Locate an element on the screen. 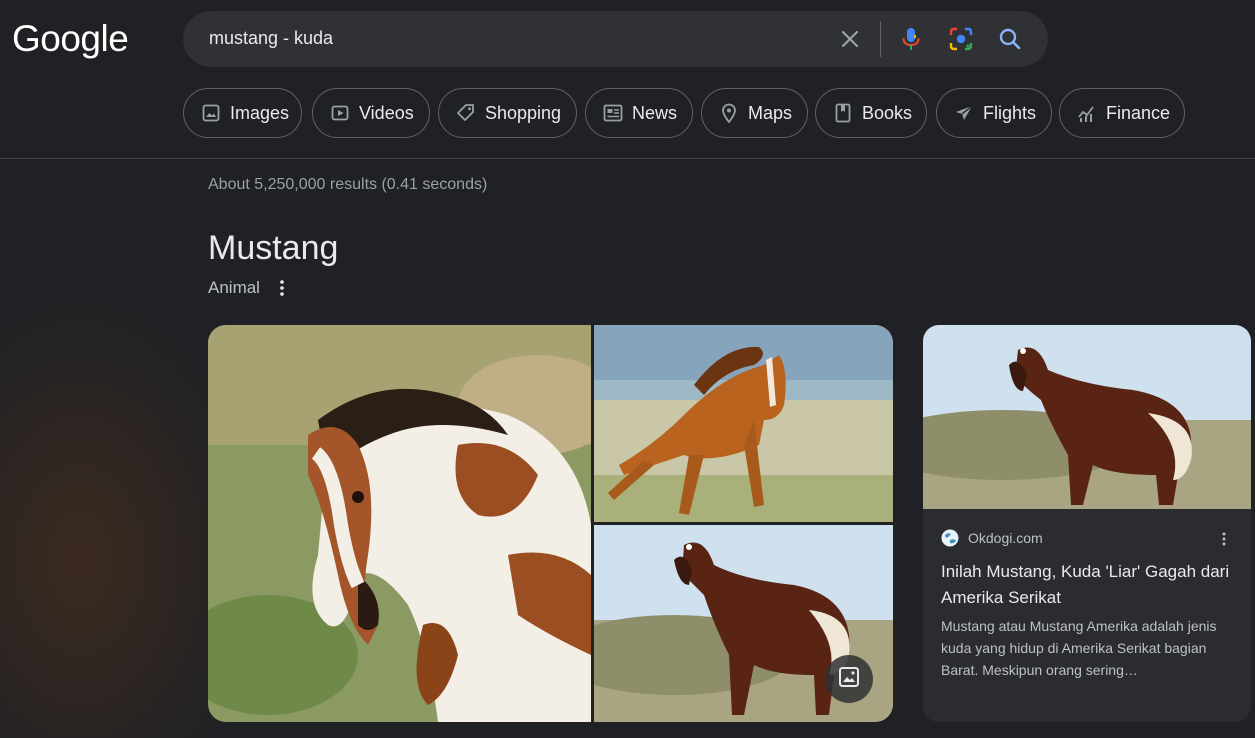  more-images-button is located at coordinates (849, 679).